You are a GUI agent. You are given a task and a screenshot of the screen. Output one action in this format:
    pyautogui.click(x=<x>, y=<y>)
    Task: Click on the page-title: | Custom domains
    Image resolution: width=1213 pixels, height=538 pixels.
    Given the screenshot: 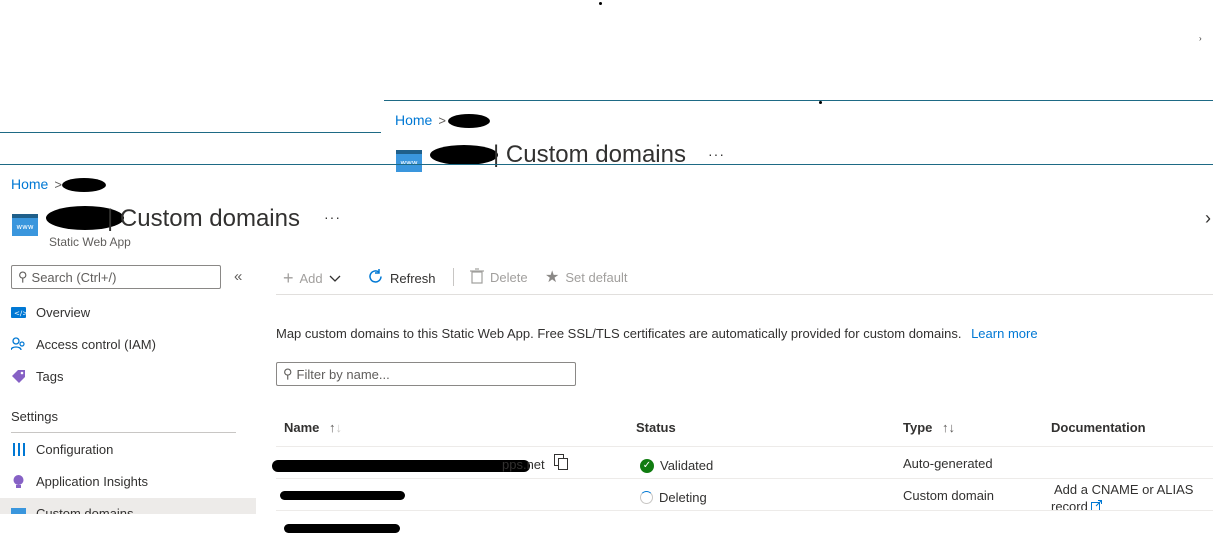 What is the action you would take?
    pyautogui.click(x=203, y=218)
    